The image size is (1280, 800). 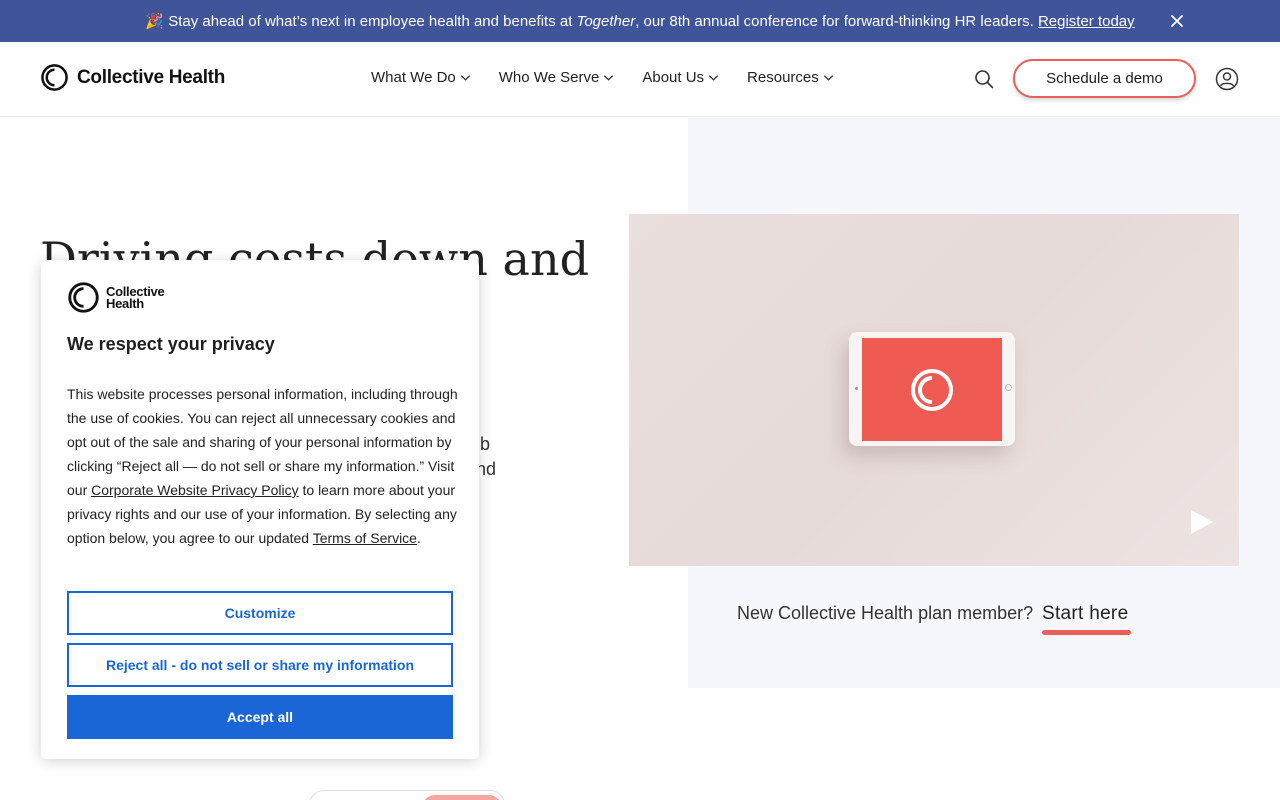 I want to click on logo: Collective Health, so click(x=132, y=77).